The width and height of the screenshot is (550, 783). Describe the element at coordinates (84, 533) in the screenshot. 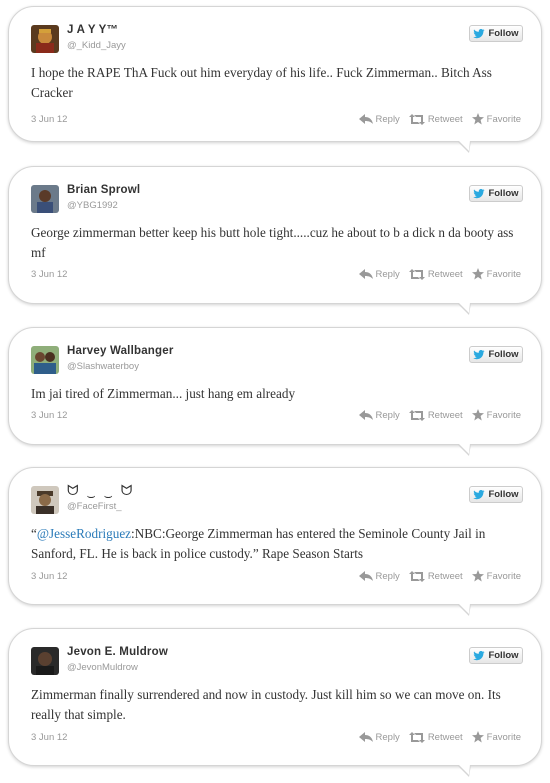

I see `mention-link: @JesseRodriguez` at that location.